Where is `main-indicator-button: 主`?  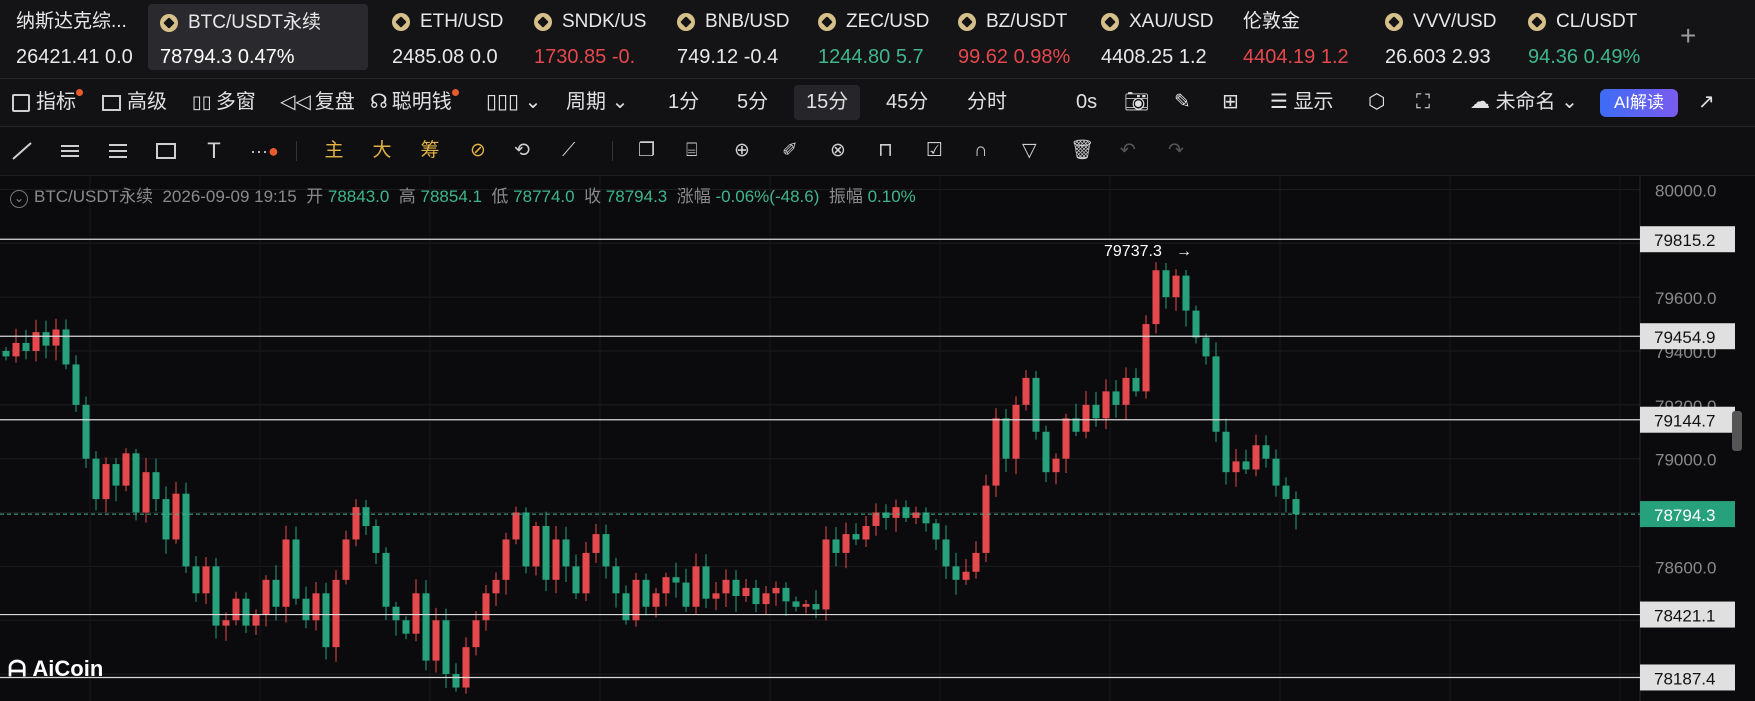 main-indicator-button: 主 is located at coordinates (334, 151).